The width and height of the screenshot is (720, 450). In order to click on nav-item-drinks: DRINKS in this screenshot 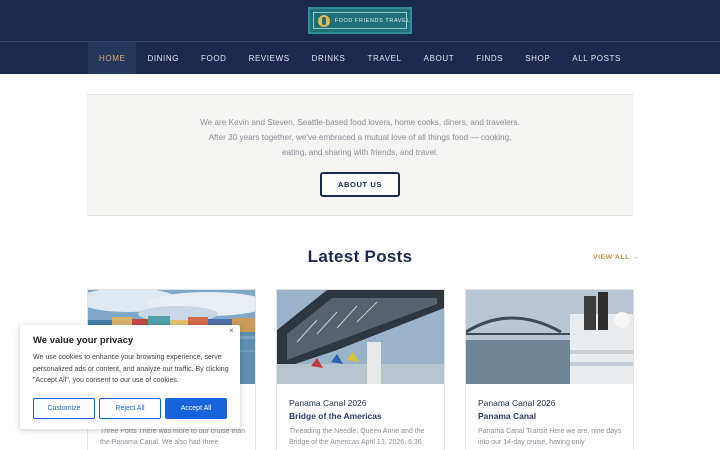, I will do `click(329, 58)`.